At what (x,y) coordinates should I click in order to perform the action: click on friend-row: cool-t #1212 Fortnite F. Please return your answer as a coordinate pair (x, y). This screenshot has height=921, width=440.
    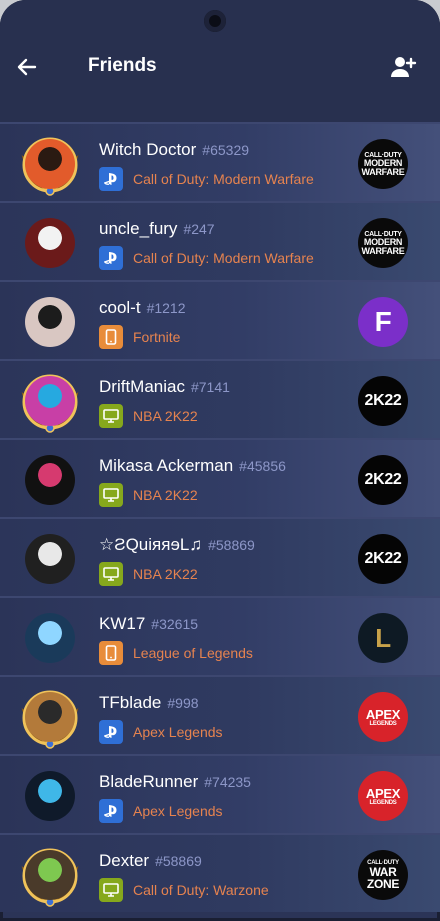
    Looking at the image, I should click on (220, 319).